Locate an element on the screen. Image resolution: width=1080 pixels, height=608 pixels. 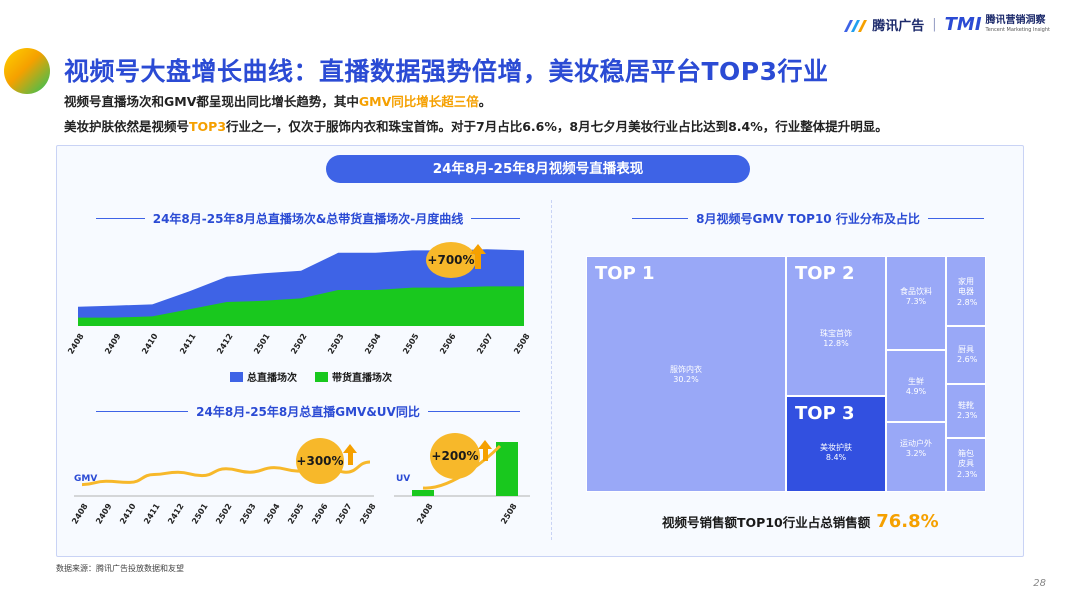
treemap-title-row: 8月视频号GMV TOP10 行业分布及占比 is located at coordinates (808, 218).